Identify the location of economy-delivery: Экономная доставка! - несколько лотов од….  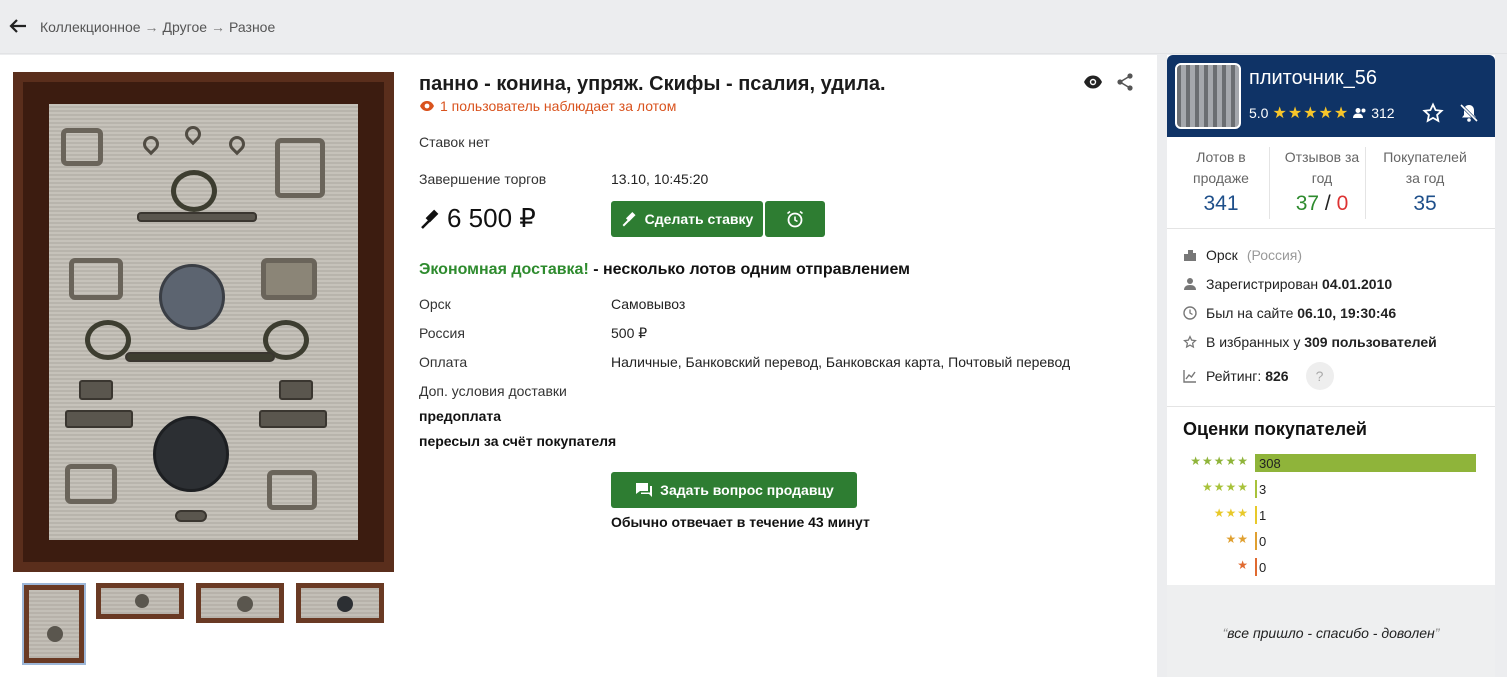
(664, 270).